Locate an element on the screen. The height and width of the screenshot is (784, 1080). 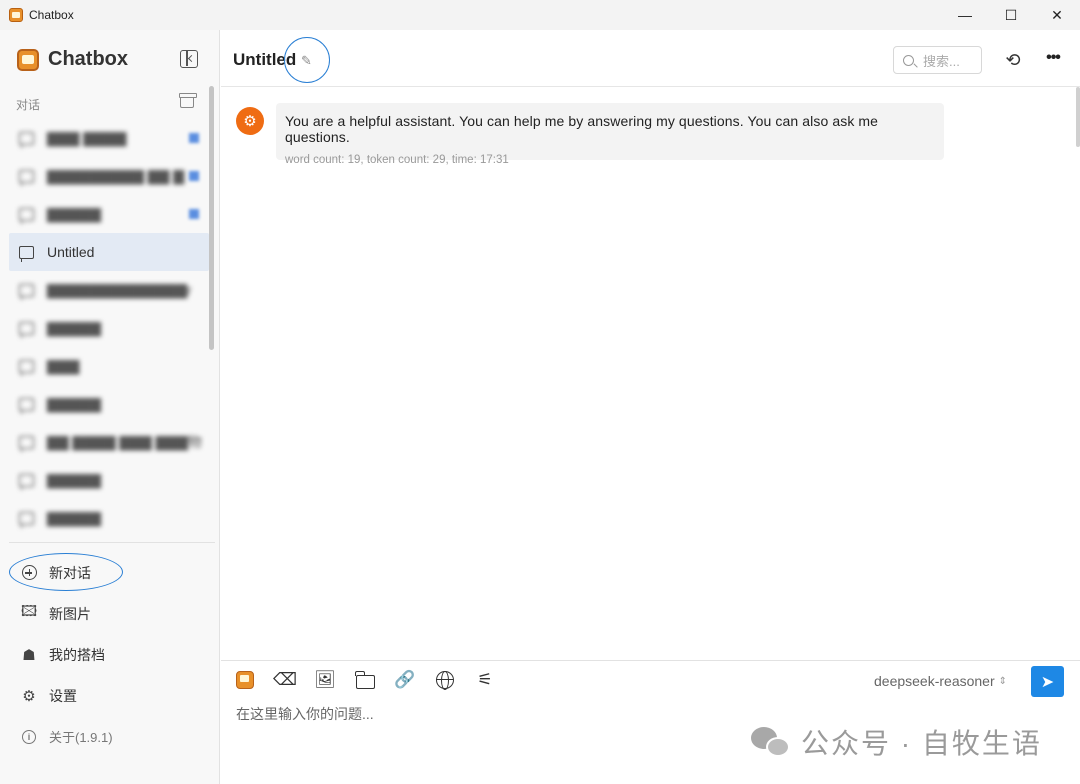
composer-toolbar: ⌫ 🖼 🔗 ⚟ is located at coordinates (375, 680).